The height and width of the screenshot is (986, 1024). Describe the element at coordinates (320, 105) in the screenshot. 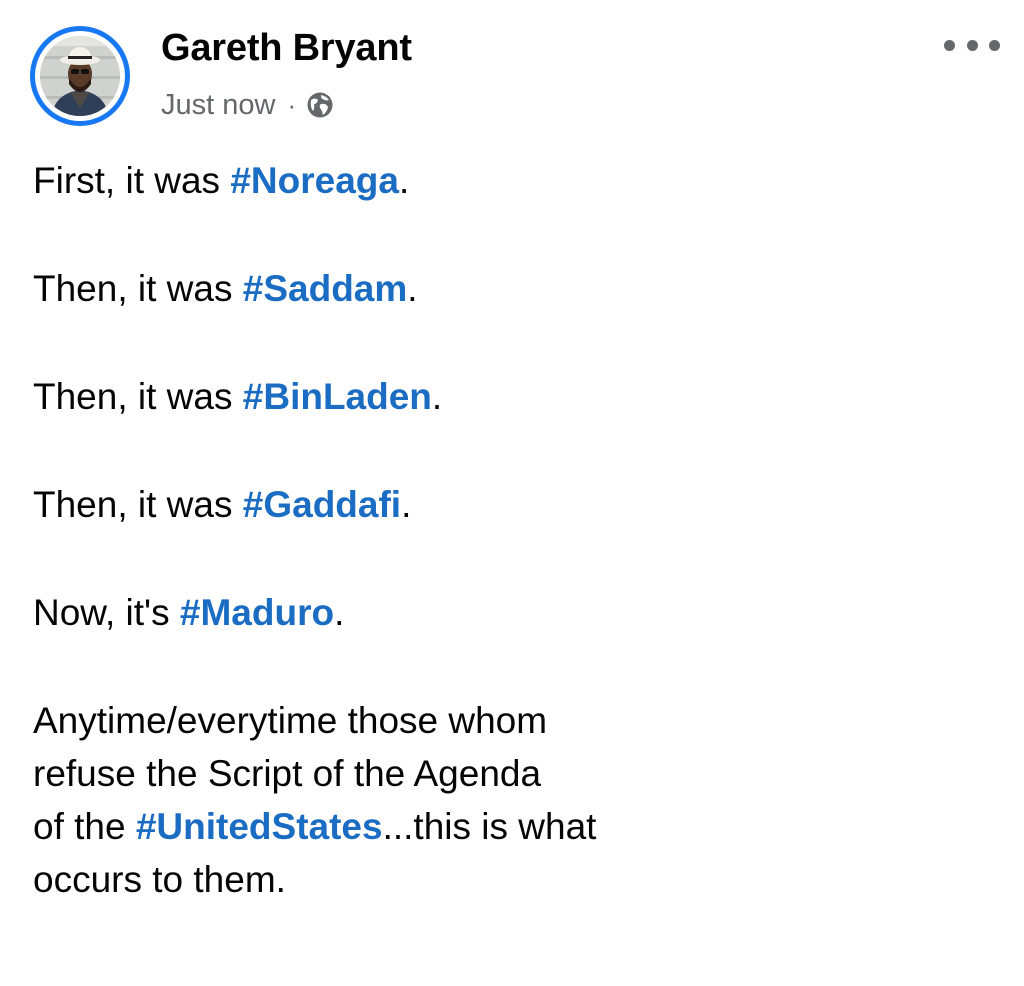

I see `globe-icon` at that location.